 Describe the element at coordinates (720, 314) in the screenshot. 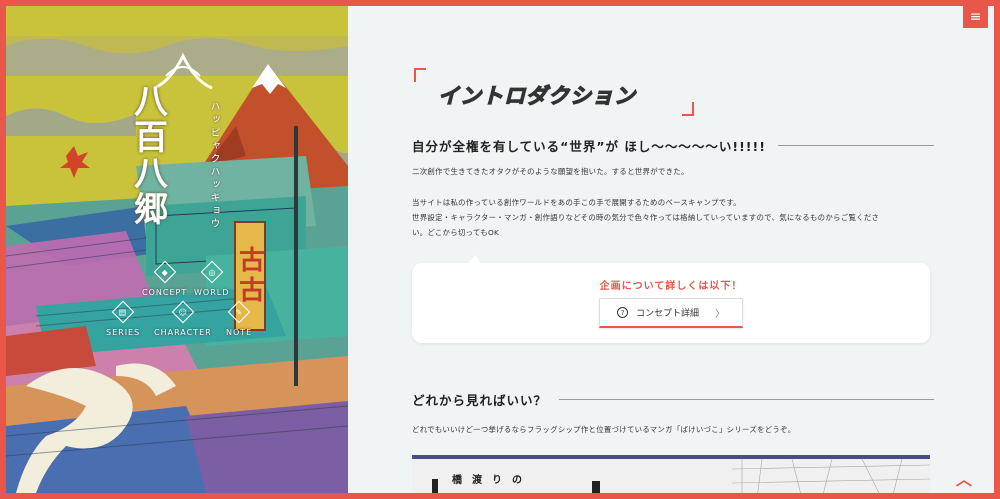

I see `chevron-right-icon: 〉` at that location.